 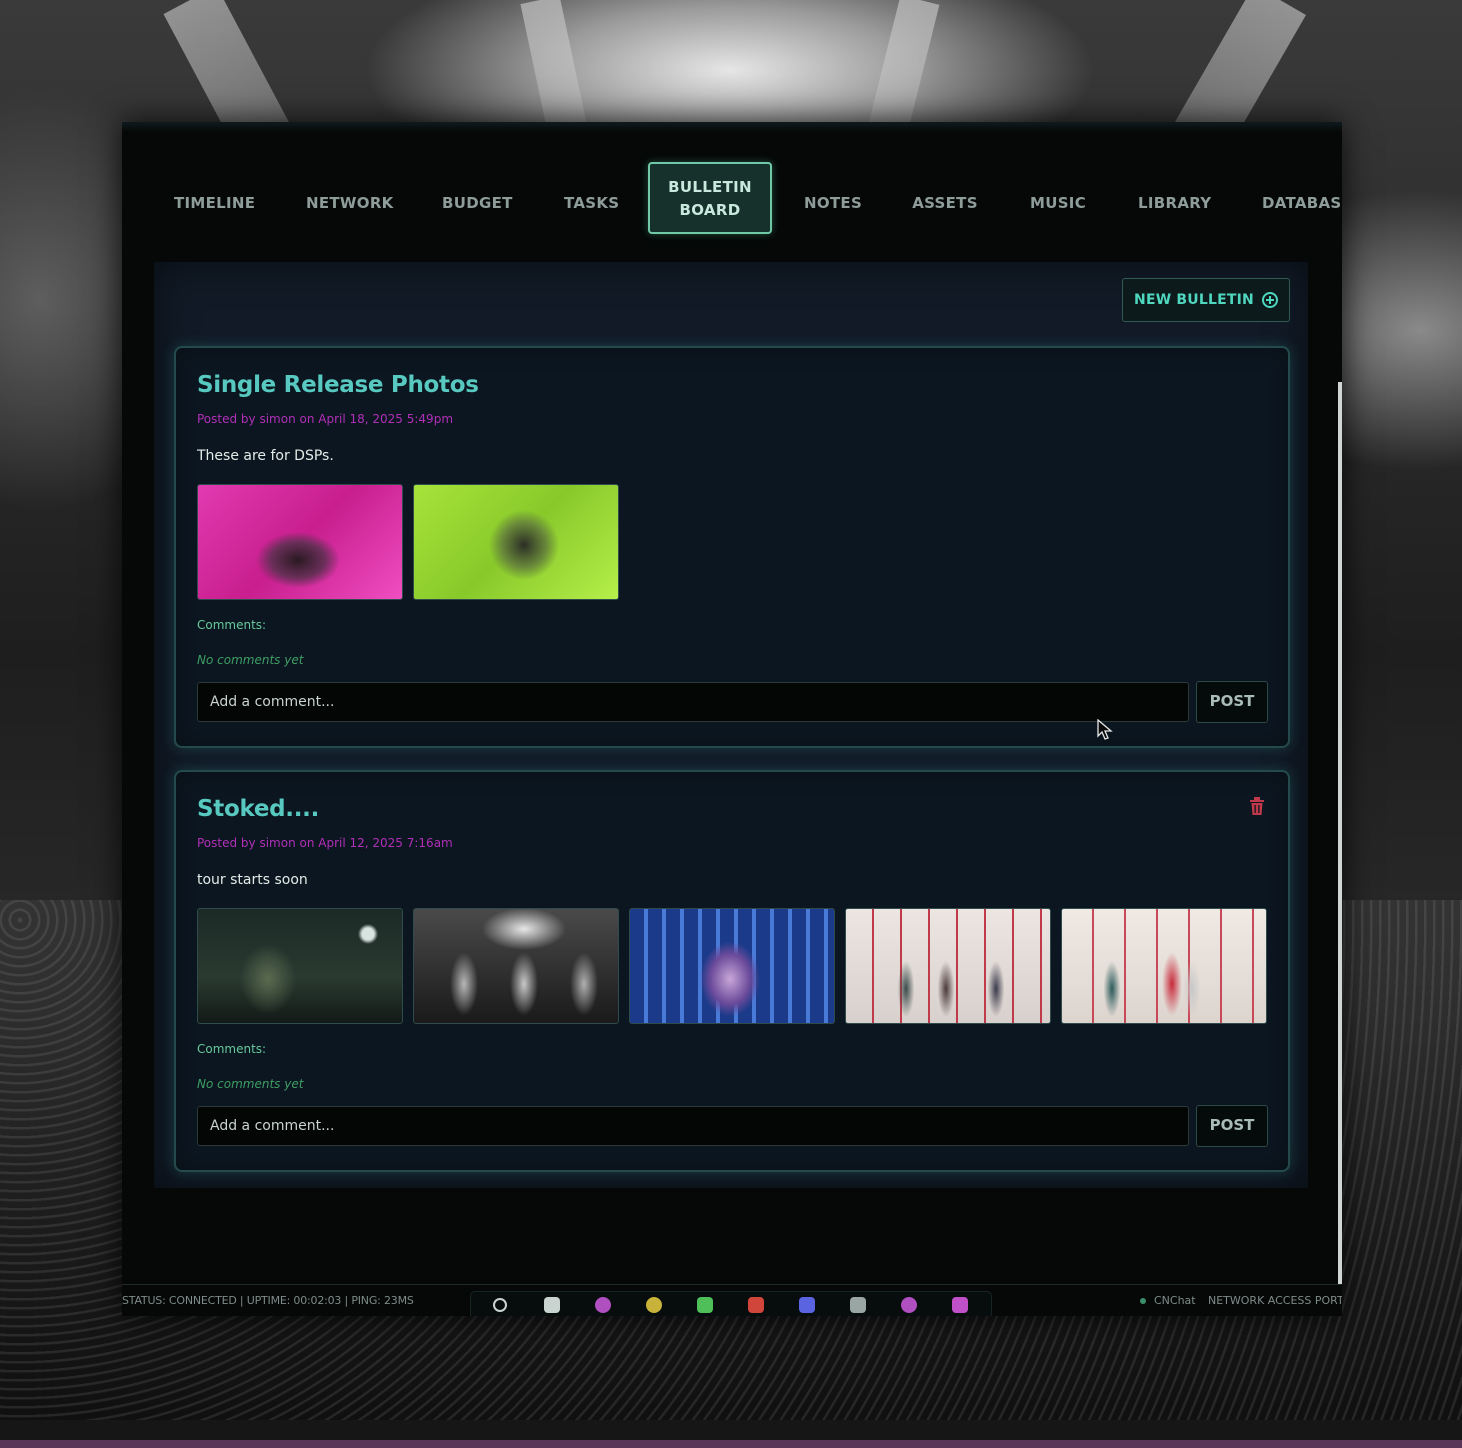 I want to click on budget-icon, so click(x=654, y=1305).